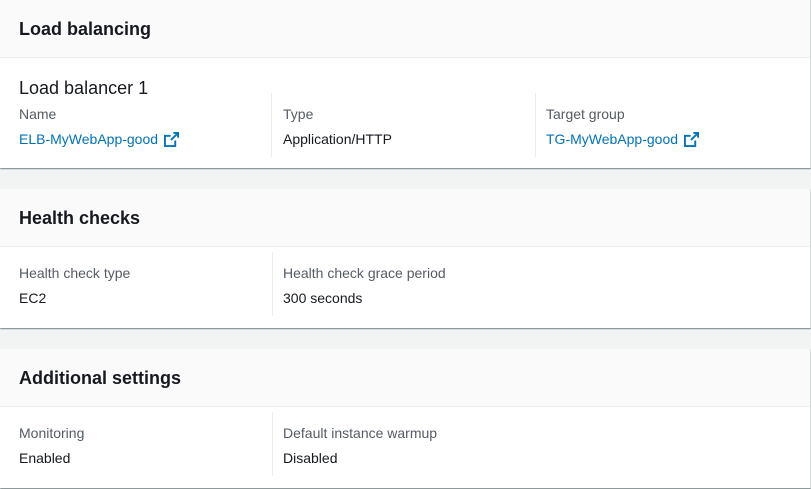 The height and width of the screenshot is (489, 811). Describe the element at coordinates (364, 273) in the screenshot. I see `grace-period-label: Health check grace period` at that location.